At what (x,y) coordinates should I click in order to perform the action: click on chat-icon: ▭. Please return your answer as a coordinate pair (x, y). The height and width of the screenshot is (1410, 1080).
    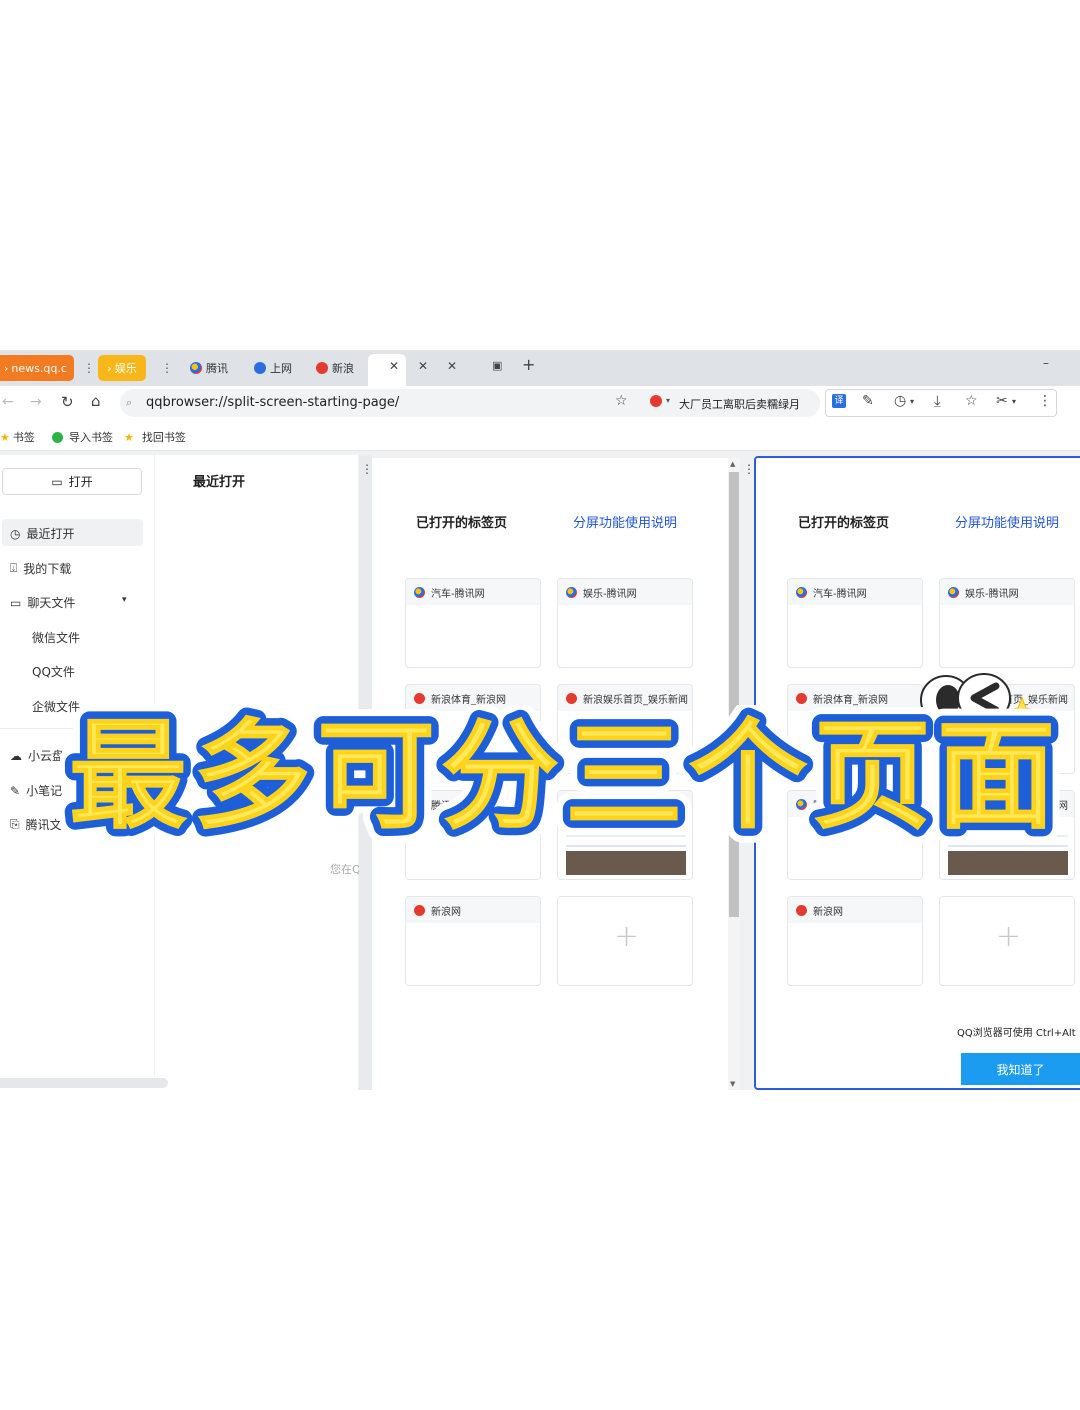
    Looking at the image, I should click on (16, 602).